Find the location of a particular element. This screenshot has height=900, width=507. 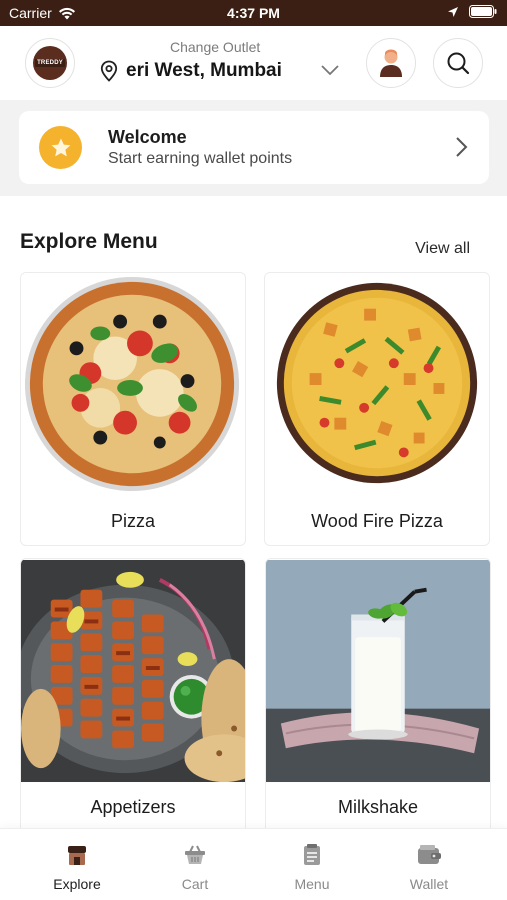

change-outlet-label: Change Outlet is located at coordinates (215, 47).